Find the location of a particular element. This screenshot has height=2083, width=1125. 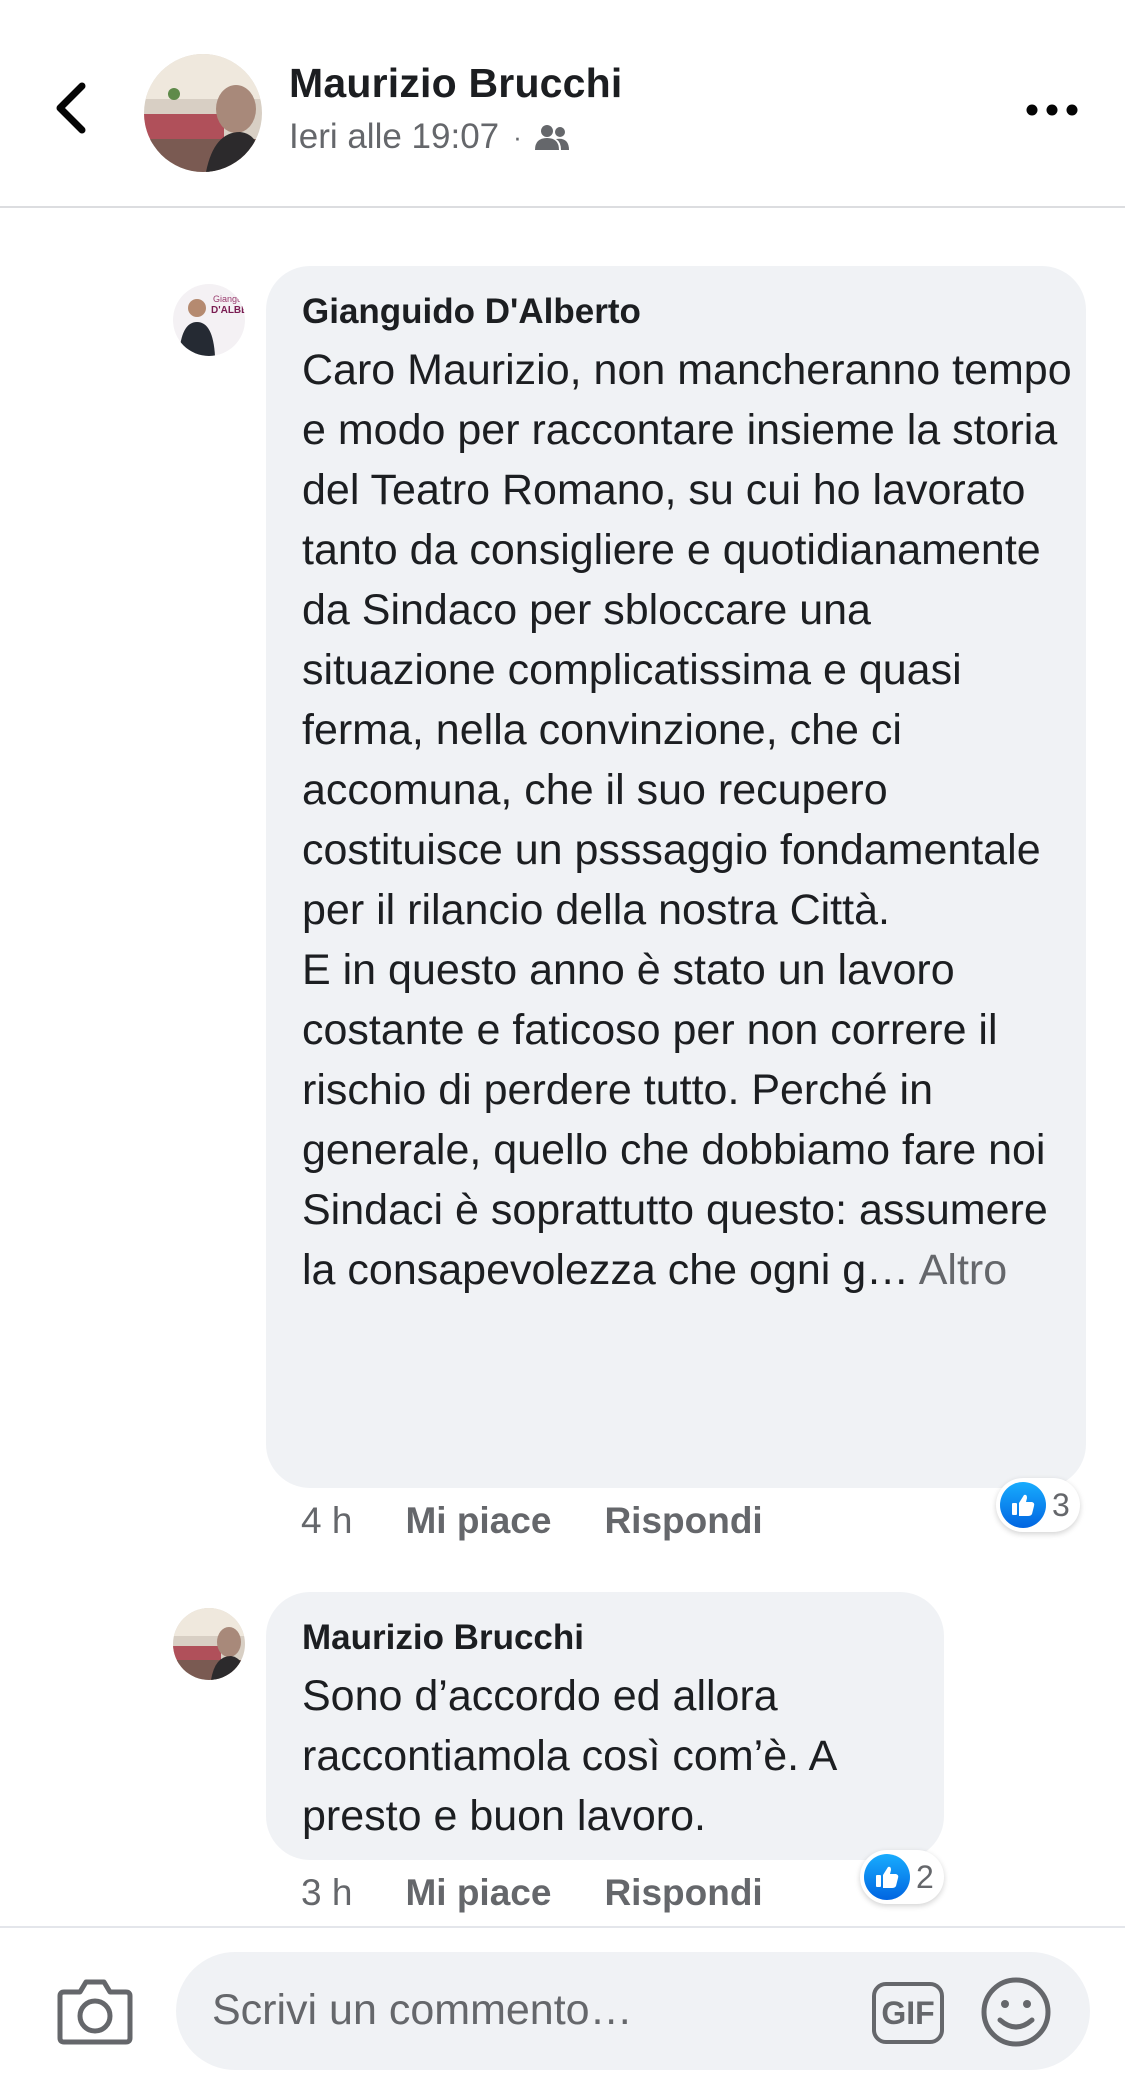

gif-button: GIF is located at coordinates (908, 2013).